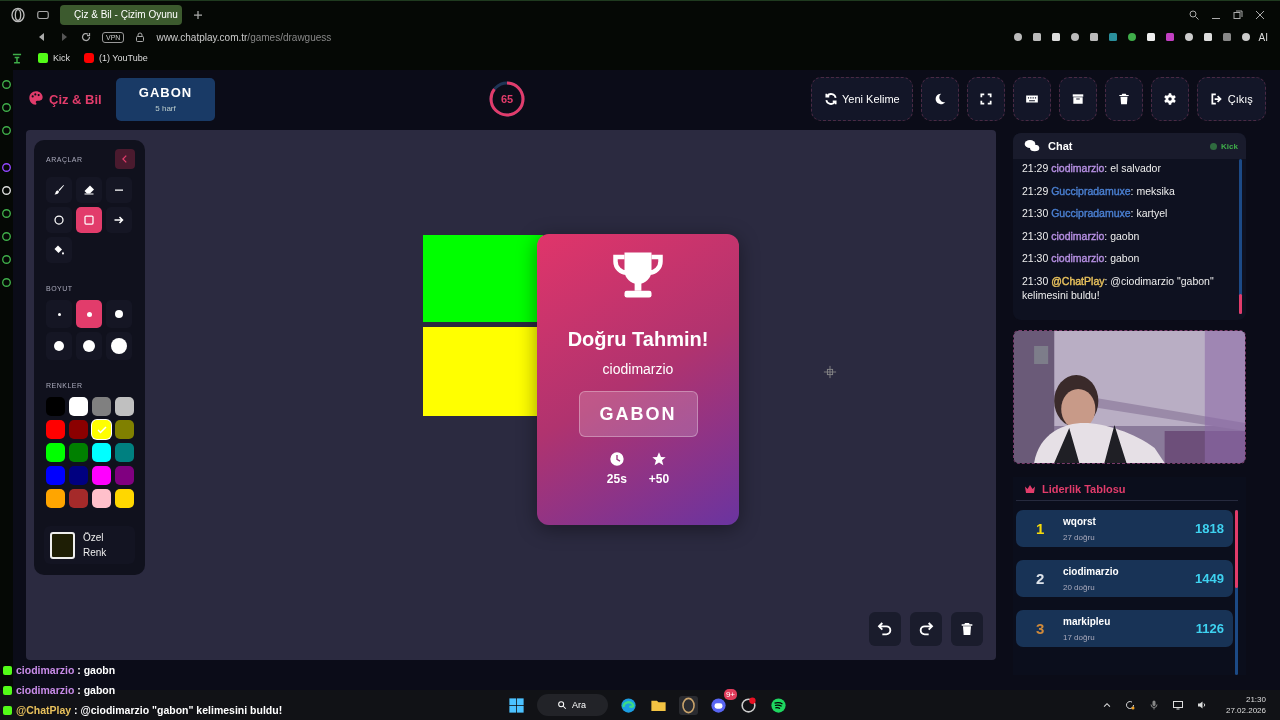 The image size is (1280, 720). I want to click on fullscreen-icon, so click(985, 99).